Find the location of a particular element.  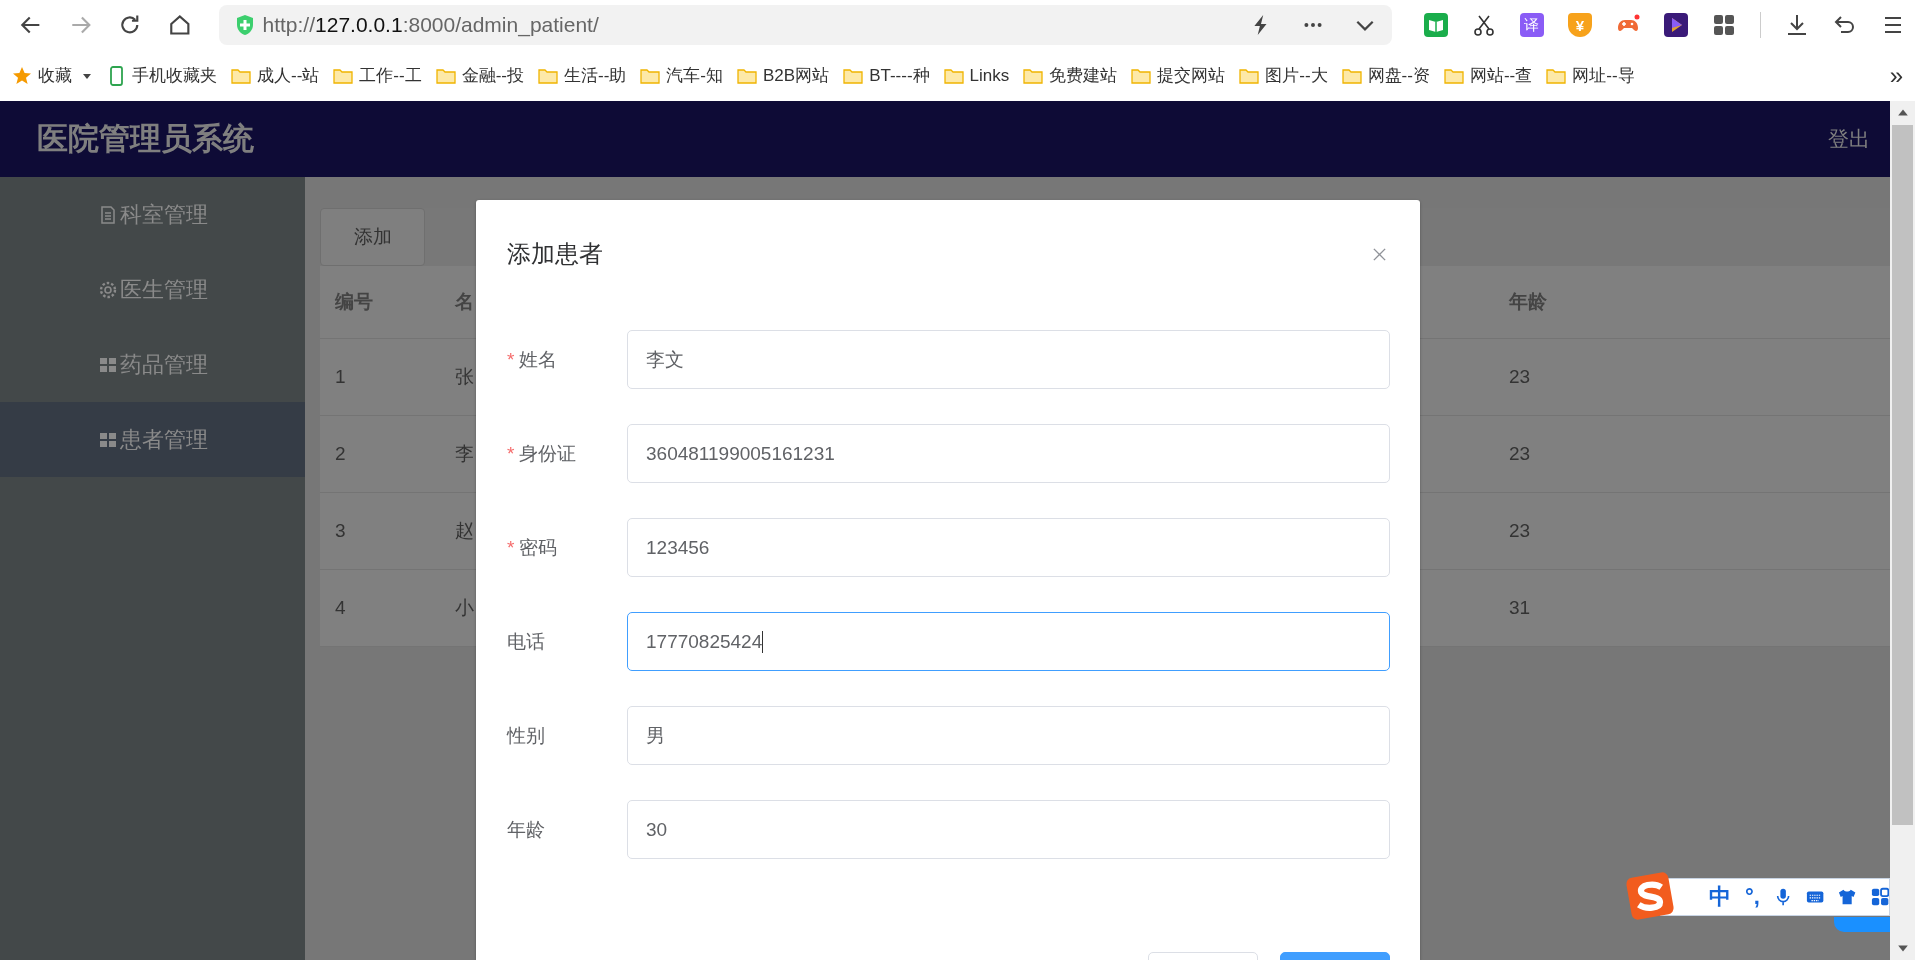

bookmark-folder: 工作--工 is located at coordinates (377, 75).